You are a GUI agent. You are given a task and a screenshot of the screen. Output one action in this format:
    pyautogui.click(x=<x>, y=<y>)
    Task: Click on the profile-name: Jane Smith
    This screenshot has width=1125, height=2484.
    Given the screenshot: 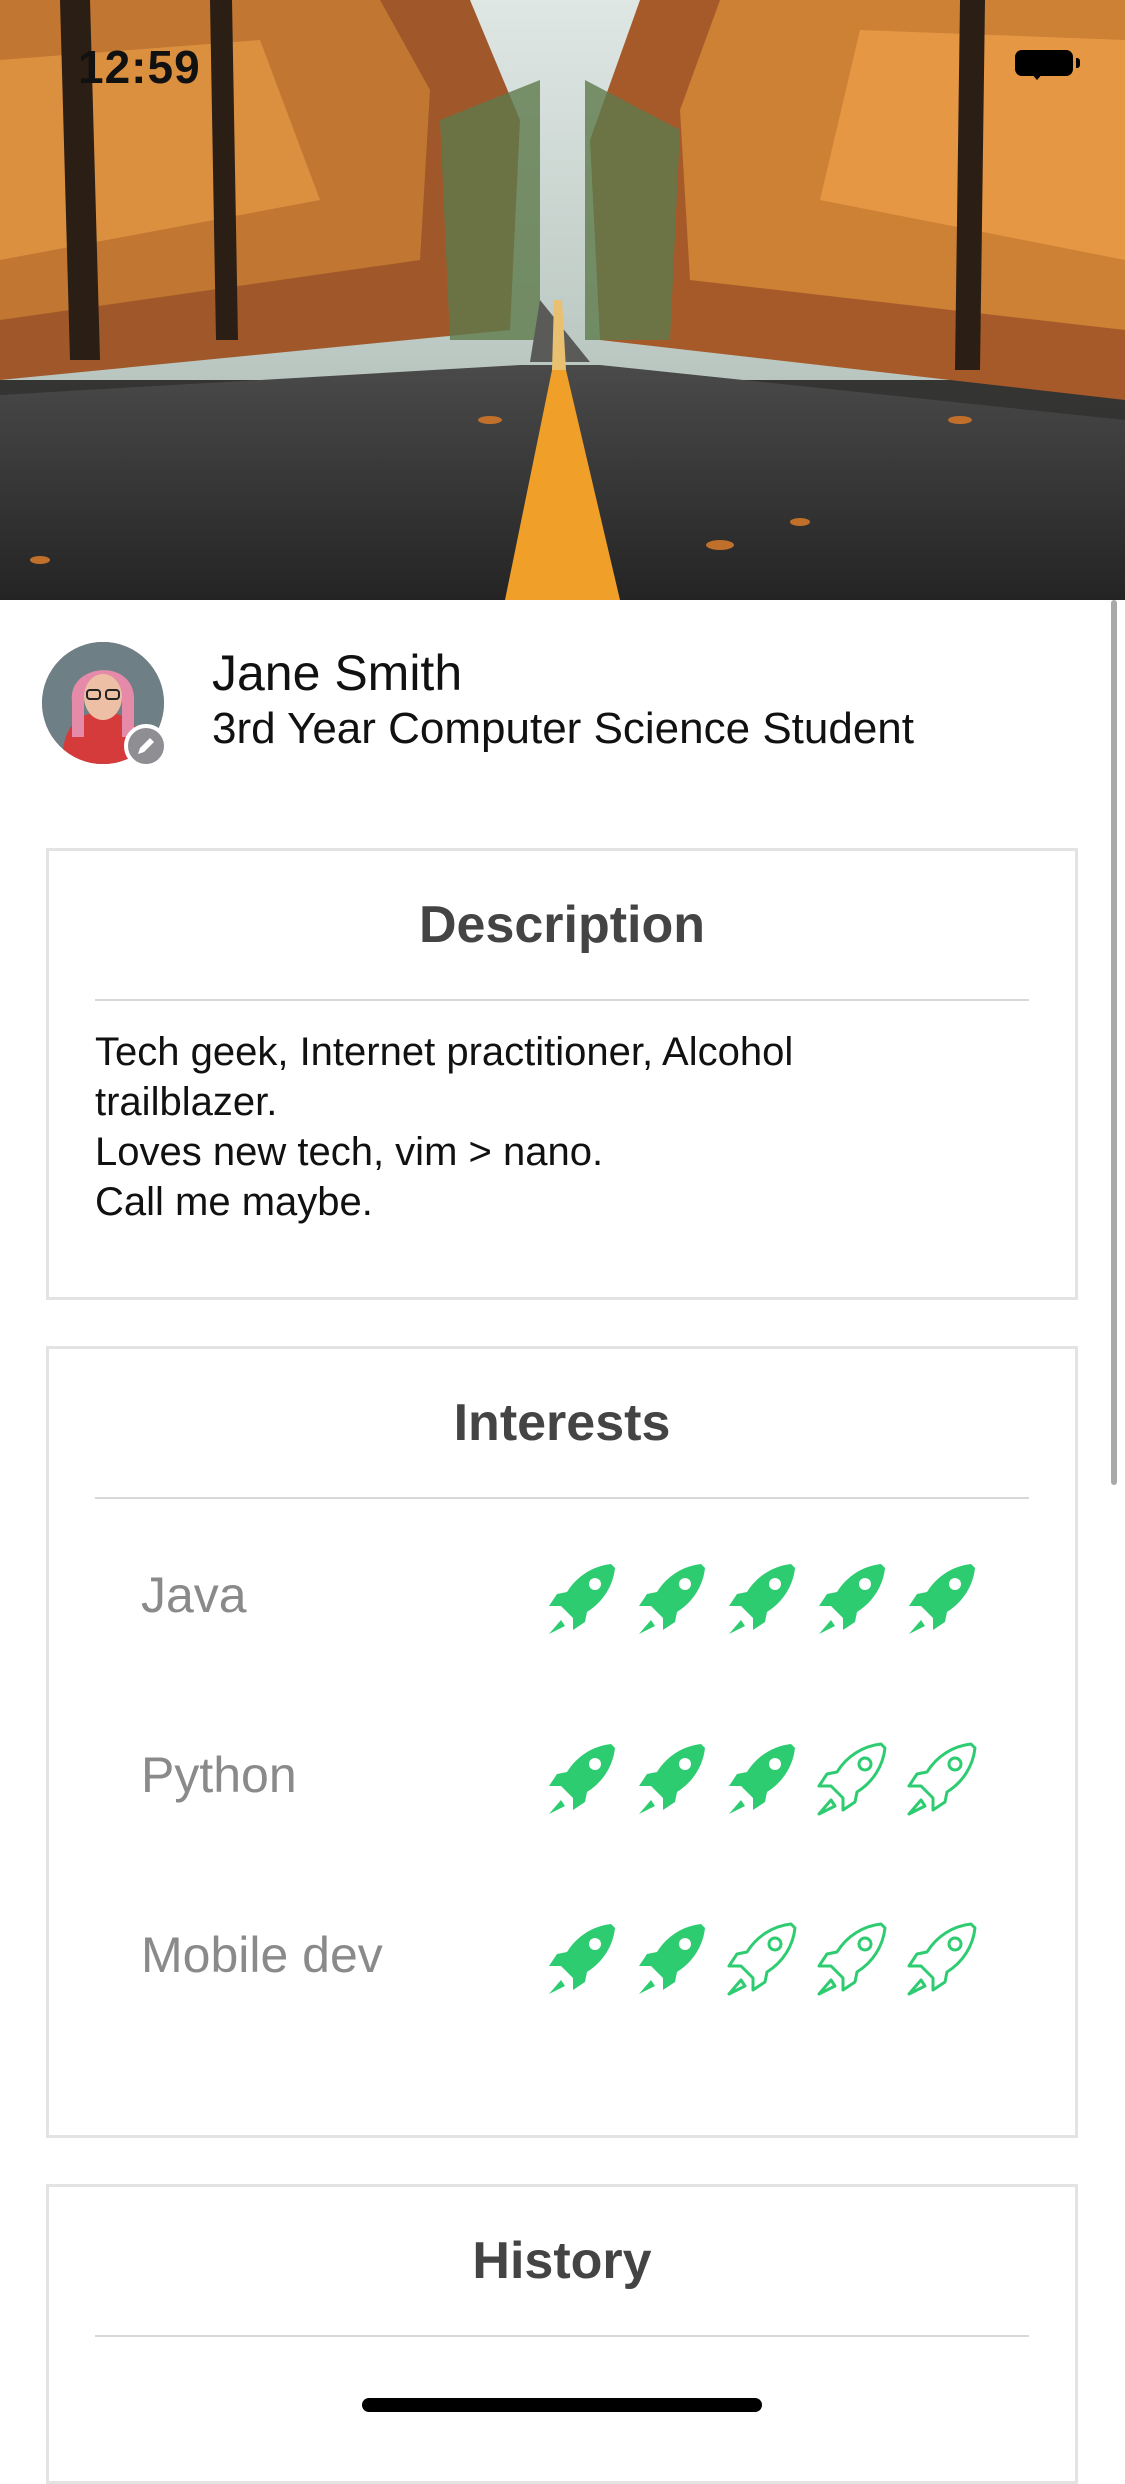 What is the action you would take?
    pyautogui.click(x=337, y=673)
    